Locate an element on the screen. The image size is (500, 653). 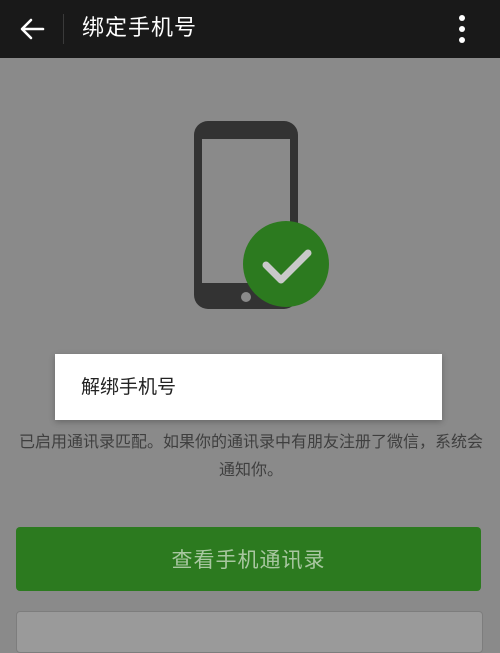
more-options-button is located at coordinates (462, 29).